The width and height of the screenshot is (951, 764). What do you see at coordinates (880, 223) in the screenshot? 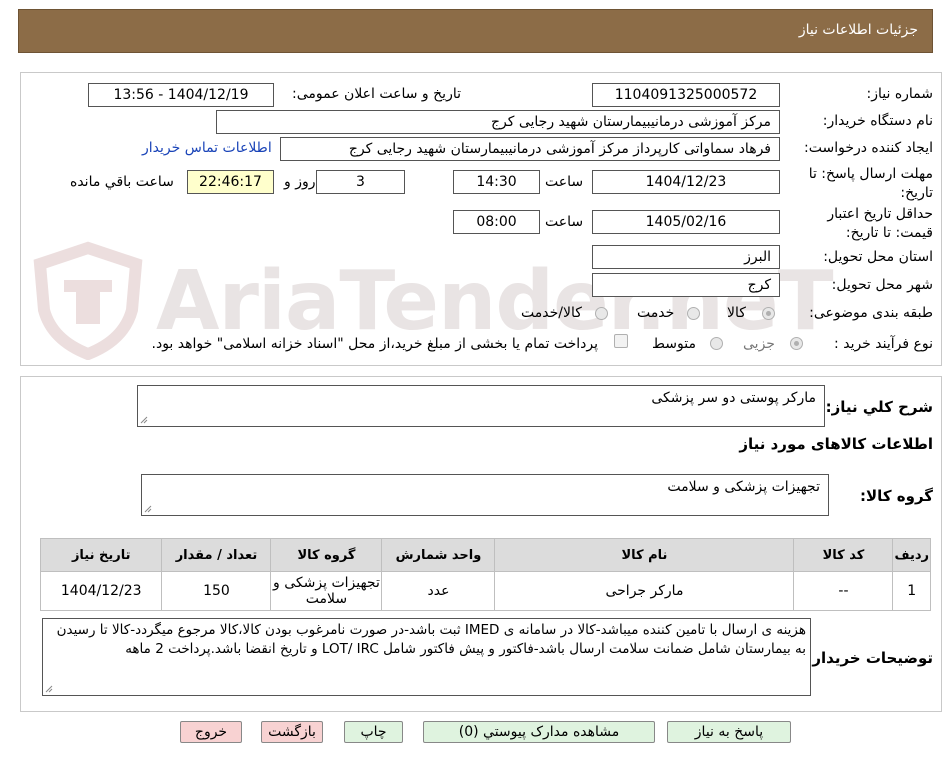
I see `validity-label: حداقل تاریخ اعتبار قیمت: تا تاریخ:` at bounding box center [880, 223].